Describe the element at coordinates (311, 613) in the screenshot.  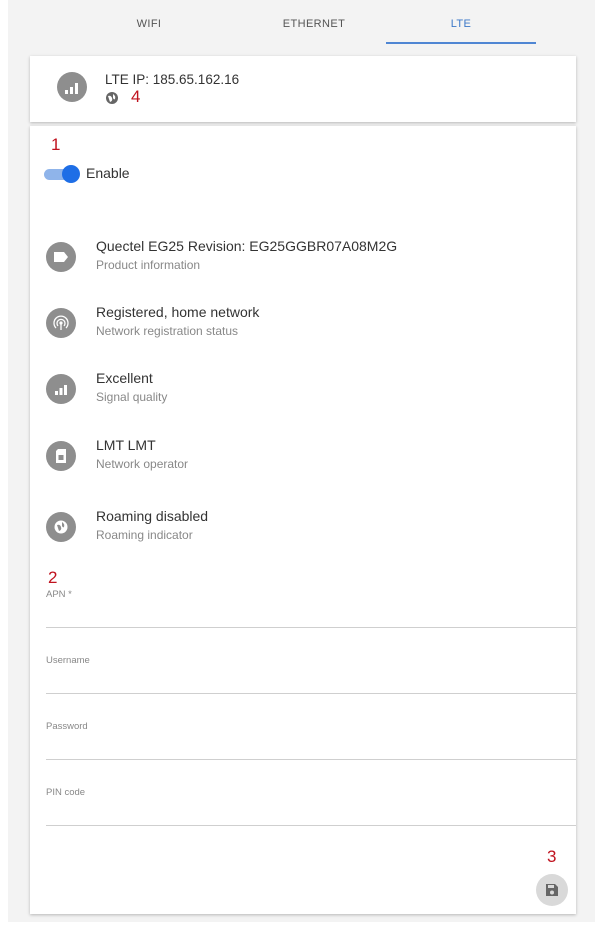
I see `apn-input` at that location.